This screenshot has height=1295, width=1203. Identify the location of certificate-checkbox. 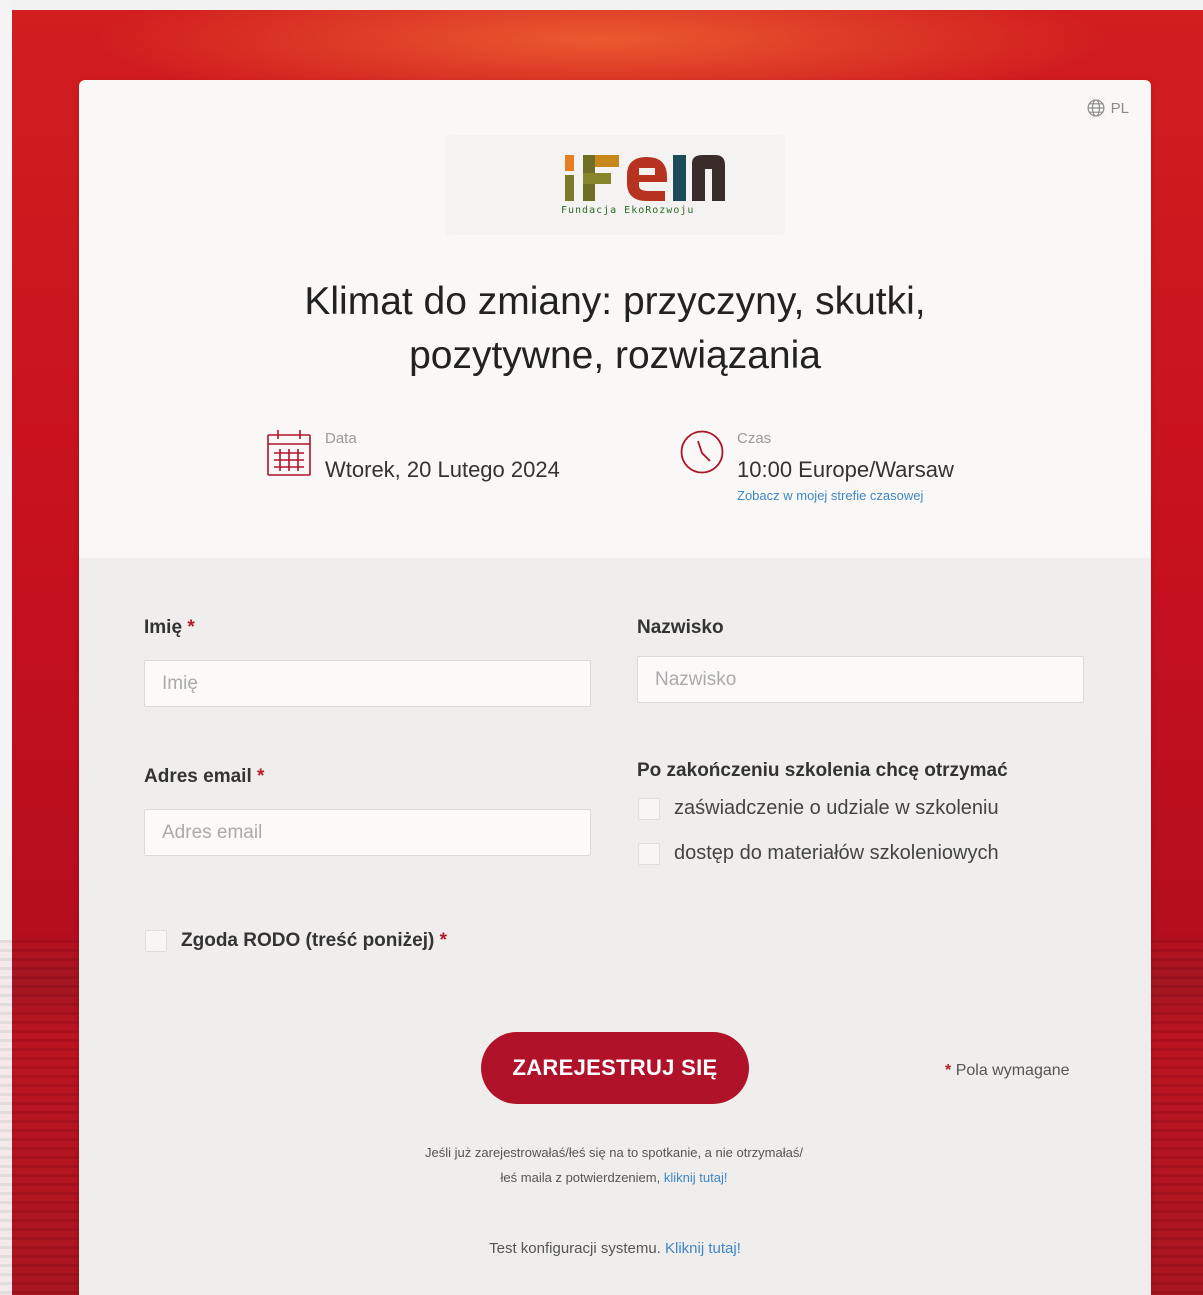
(649, 808).